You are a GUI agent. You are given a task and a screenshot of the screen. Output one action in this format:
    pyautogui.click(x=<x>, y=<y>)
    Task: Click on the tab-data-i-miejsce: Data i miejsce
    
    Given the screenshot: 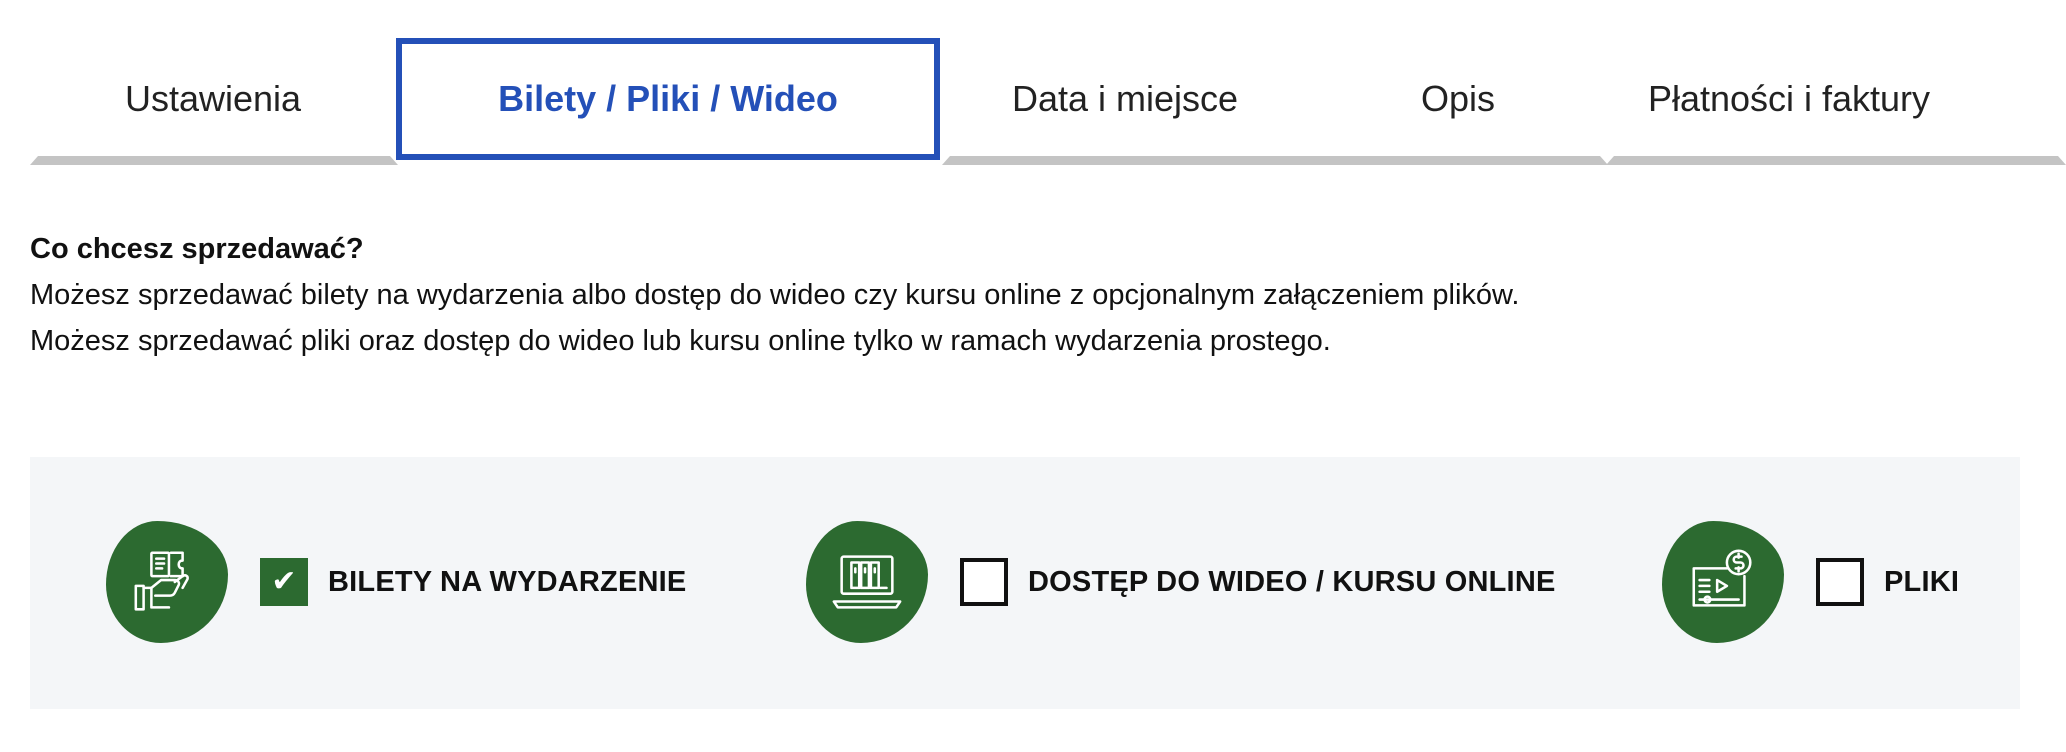 What is the action you would take?
    pyautogui.click(x=1125, y=99)
    